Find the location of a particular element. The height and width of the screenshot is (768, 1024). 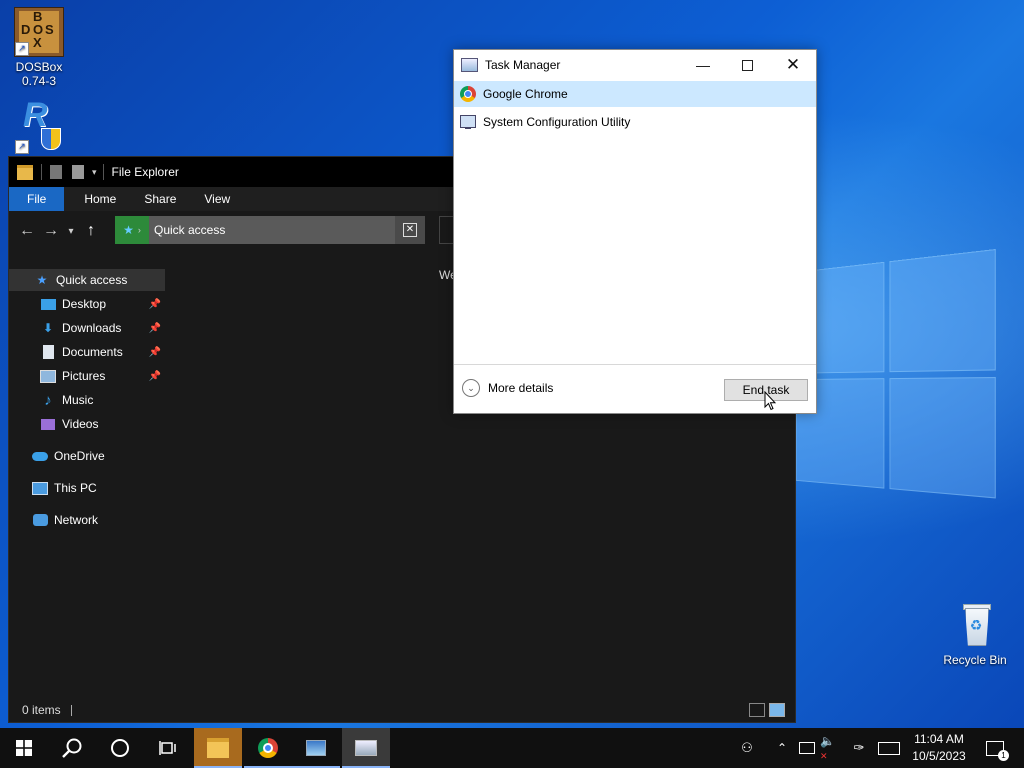

properties-icon is located at coordinates (56, 172).